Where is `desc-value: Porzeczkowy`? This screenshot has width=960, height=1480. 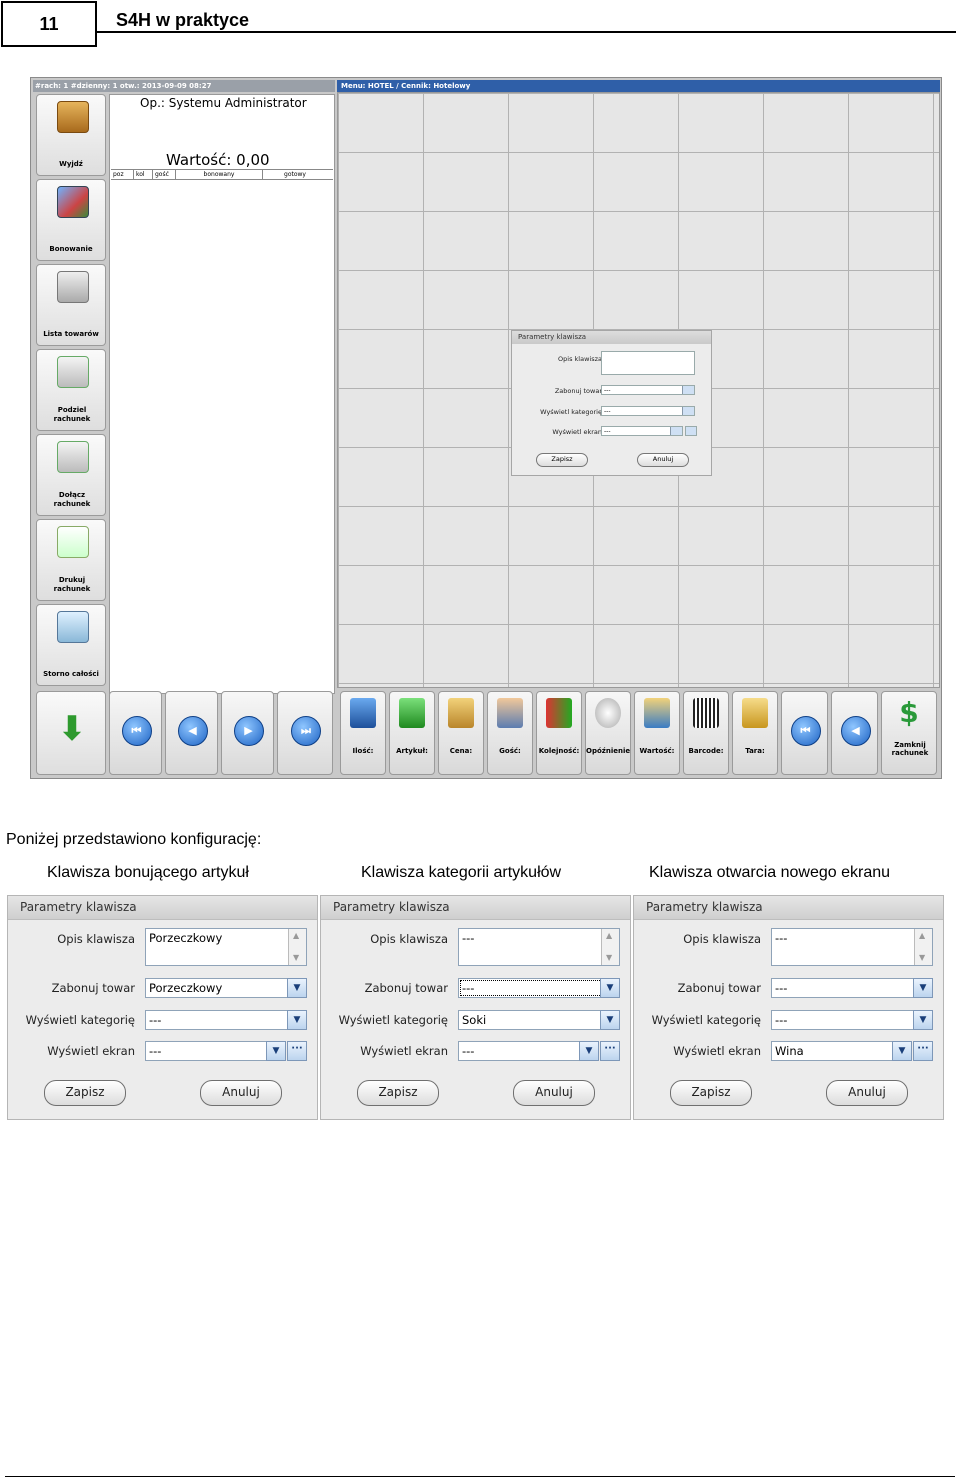 desc-value: Porzeczkowy is located at coordinates (186, 938).